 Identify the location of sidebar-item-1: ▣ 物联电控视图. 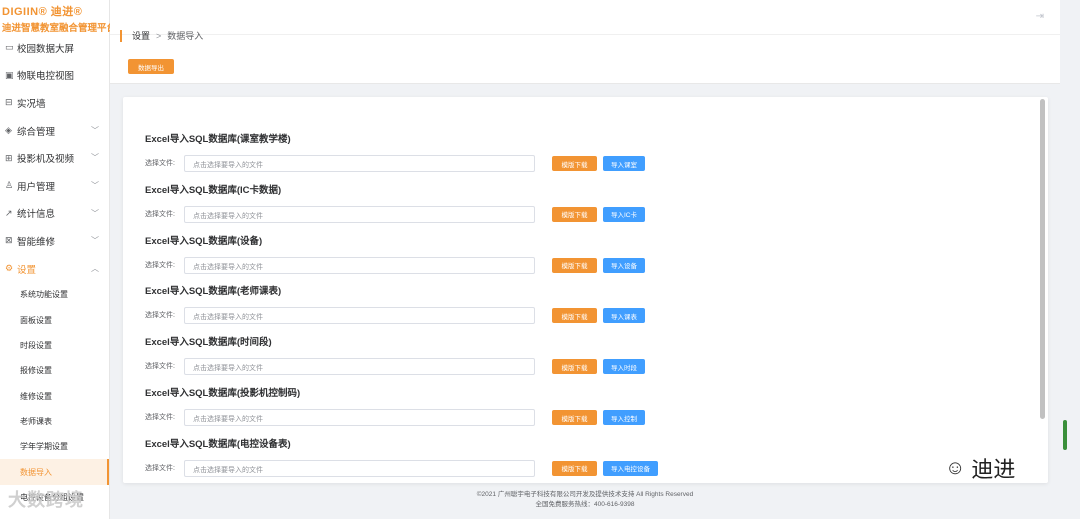
(54, 76).